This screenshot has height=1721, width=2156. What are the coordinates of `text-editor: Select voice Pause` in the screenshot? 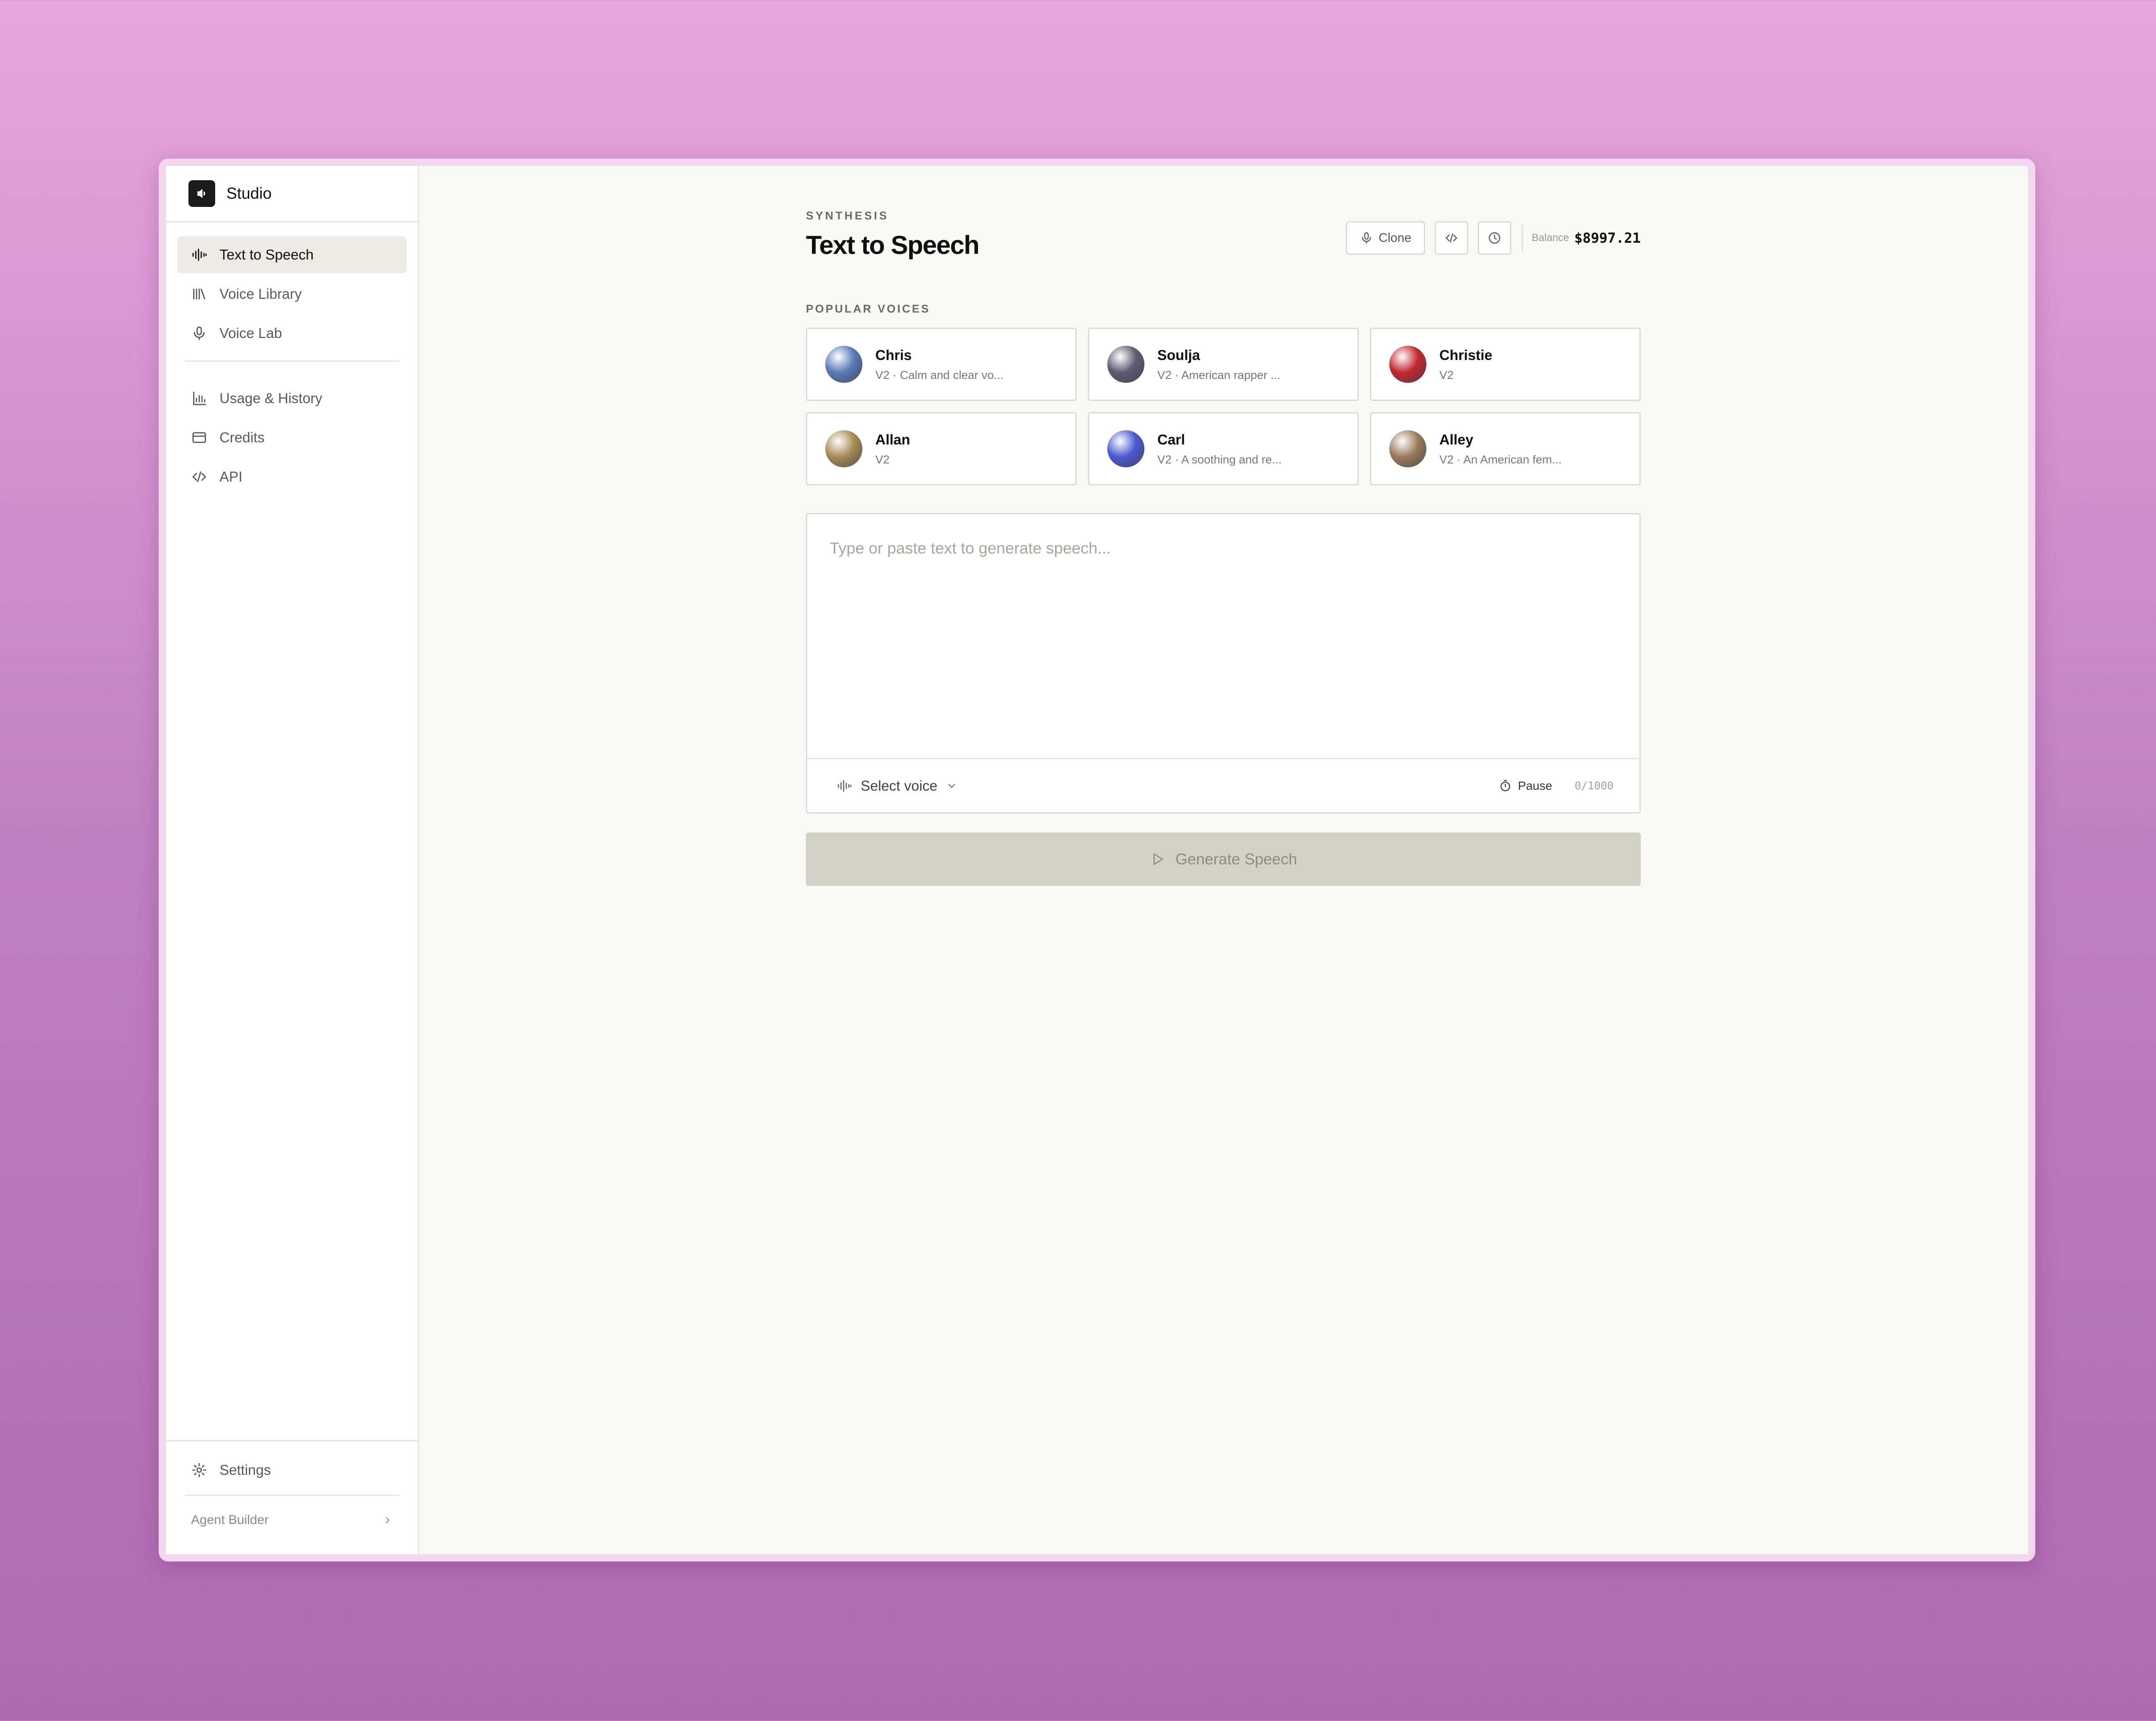 It's located at (1223, 663).